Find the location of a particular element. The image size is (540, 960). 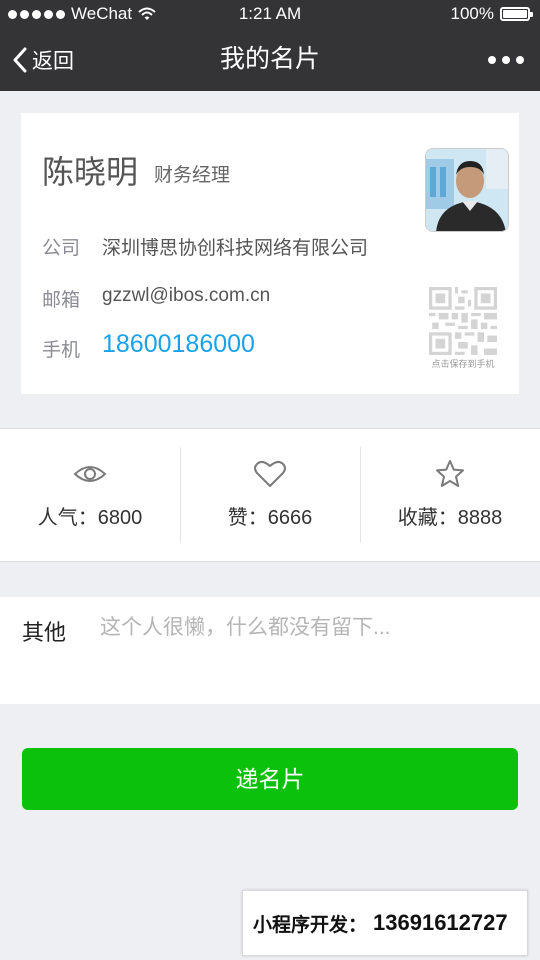

avatar is located at coordinates (467, 190).